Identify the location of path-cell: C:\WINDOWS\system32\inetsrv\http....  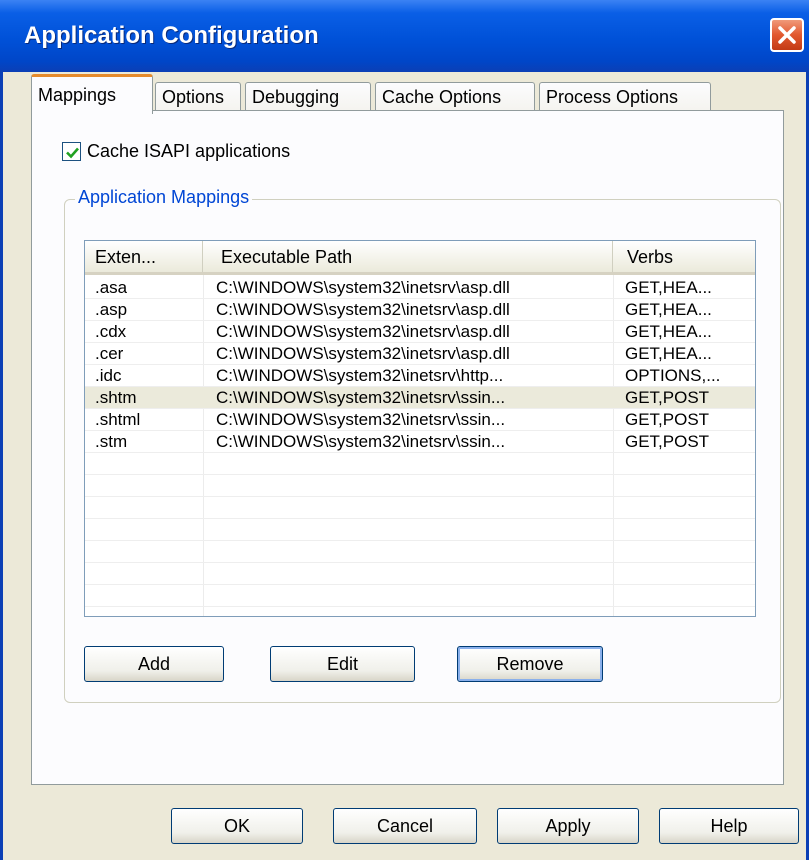
(360, 375).